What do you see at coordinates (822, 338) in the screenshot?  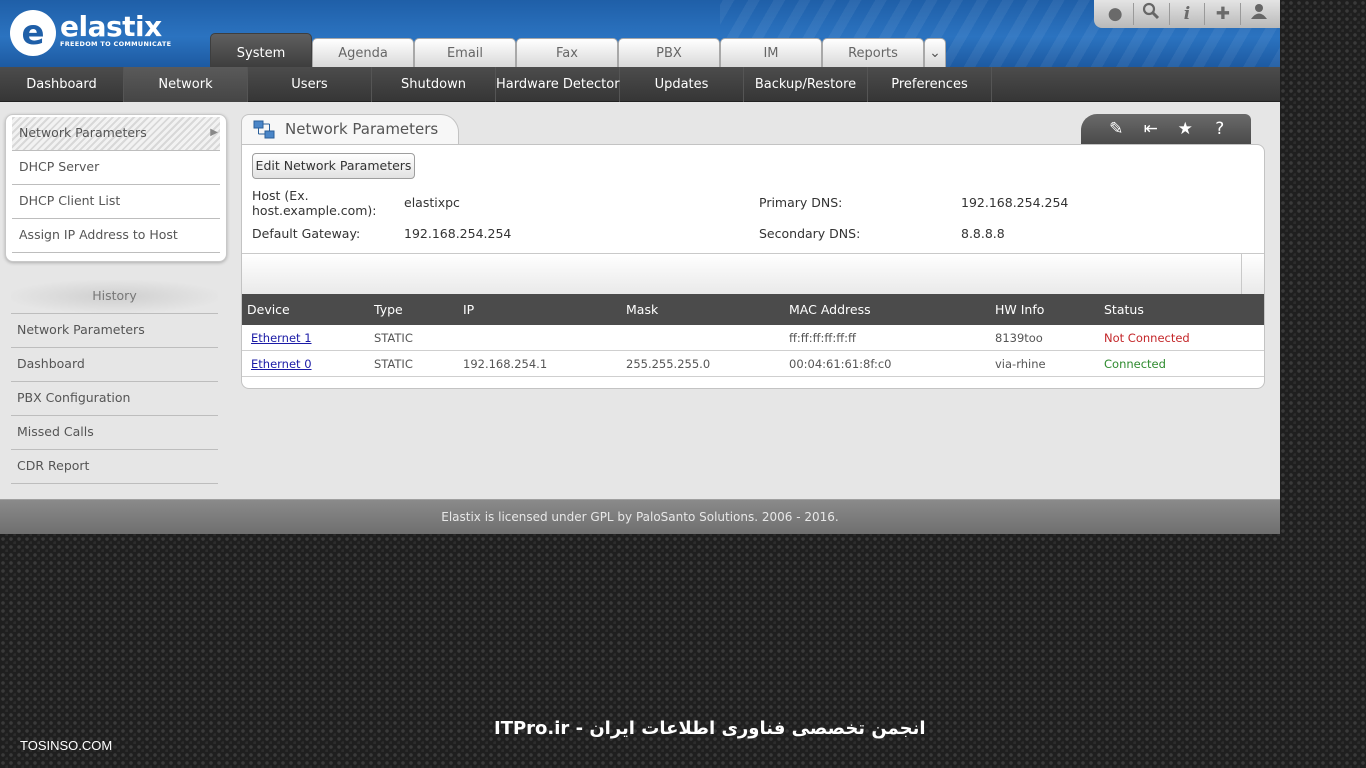 I see `mac-cell: ff:ff:ff:ff:ff:ff` at bounding box center [822, 338].